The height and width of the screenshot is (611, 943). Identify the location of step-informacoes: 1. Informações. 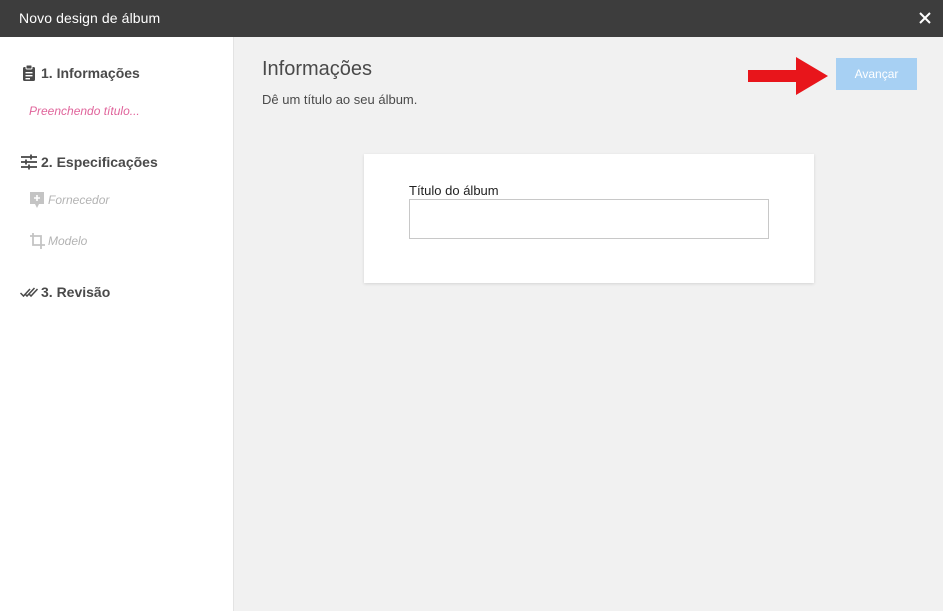
(80, 73).